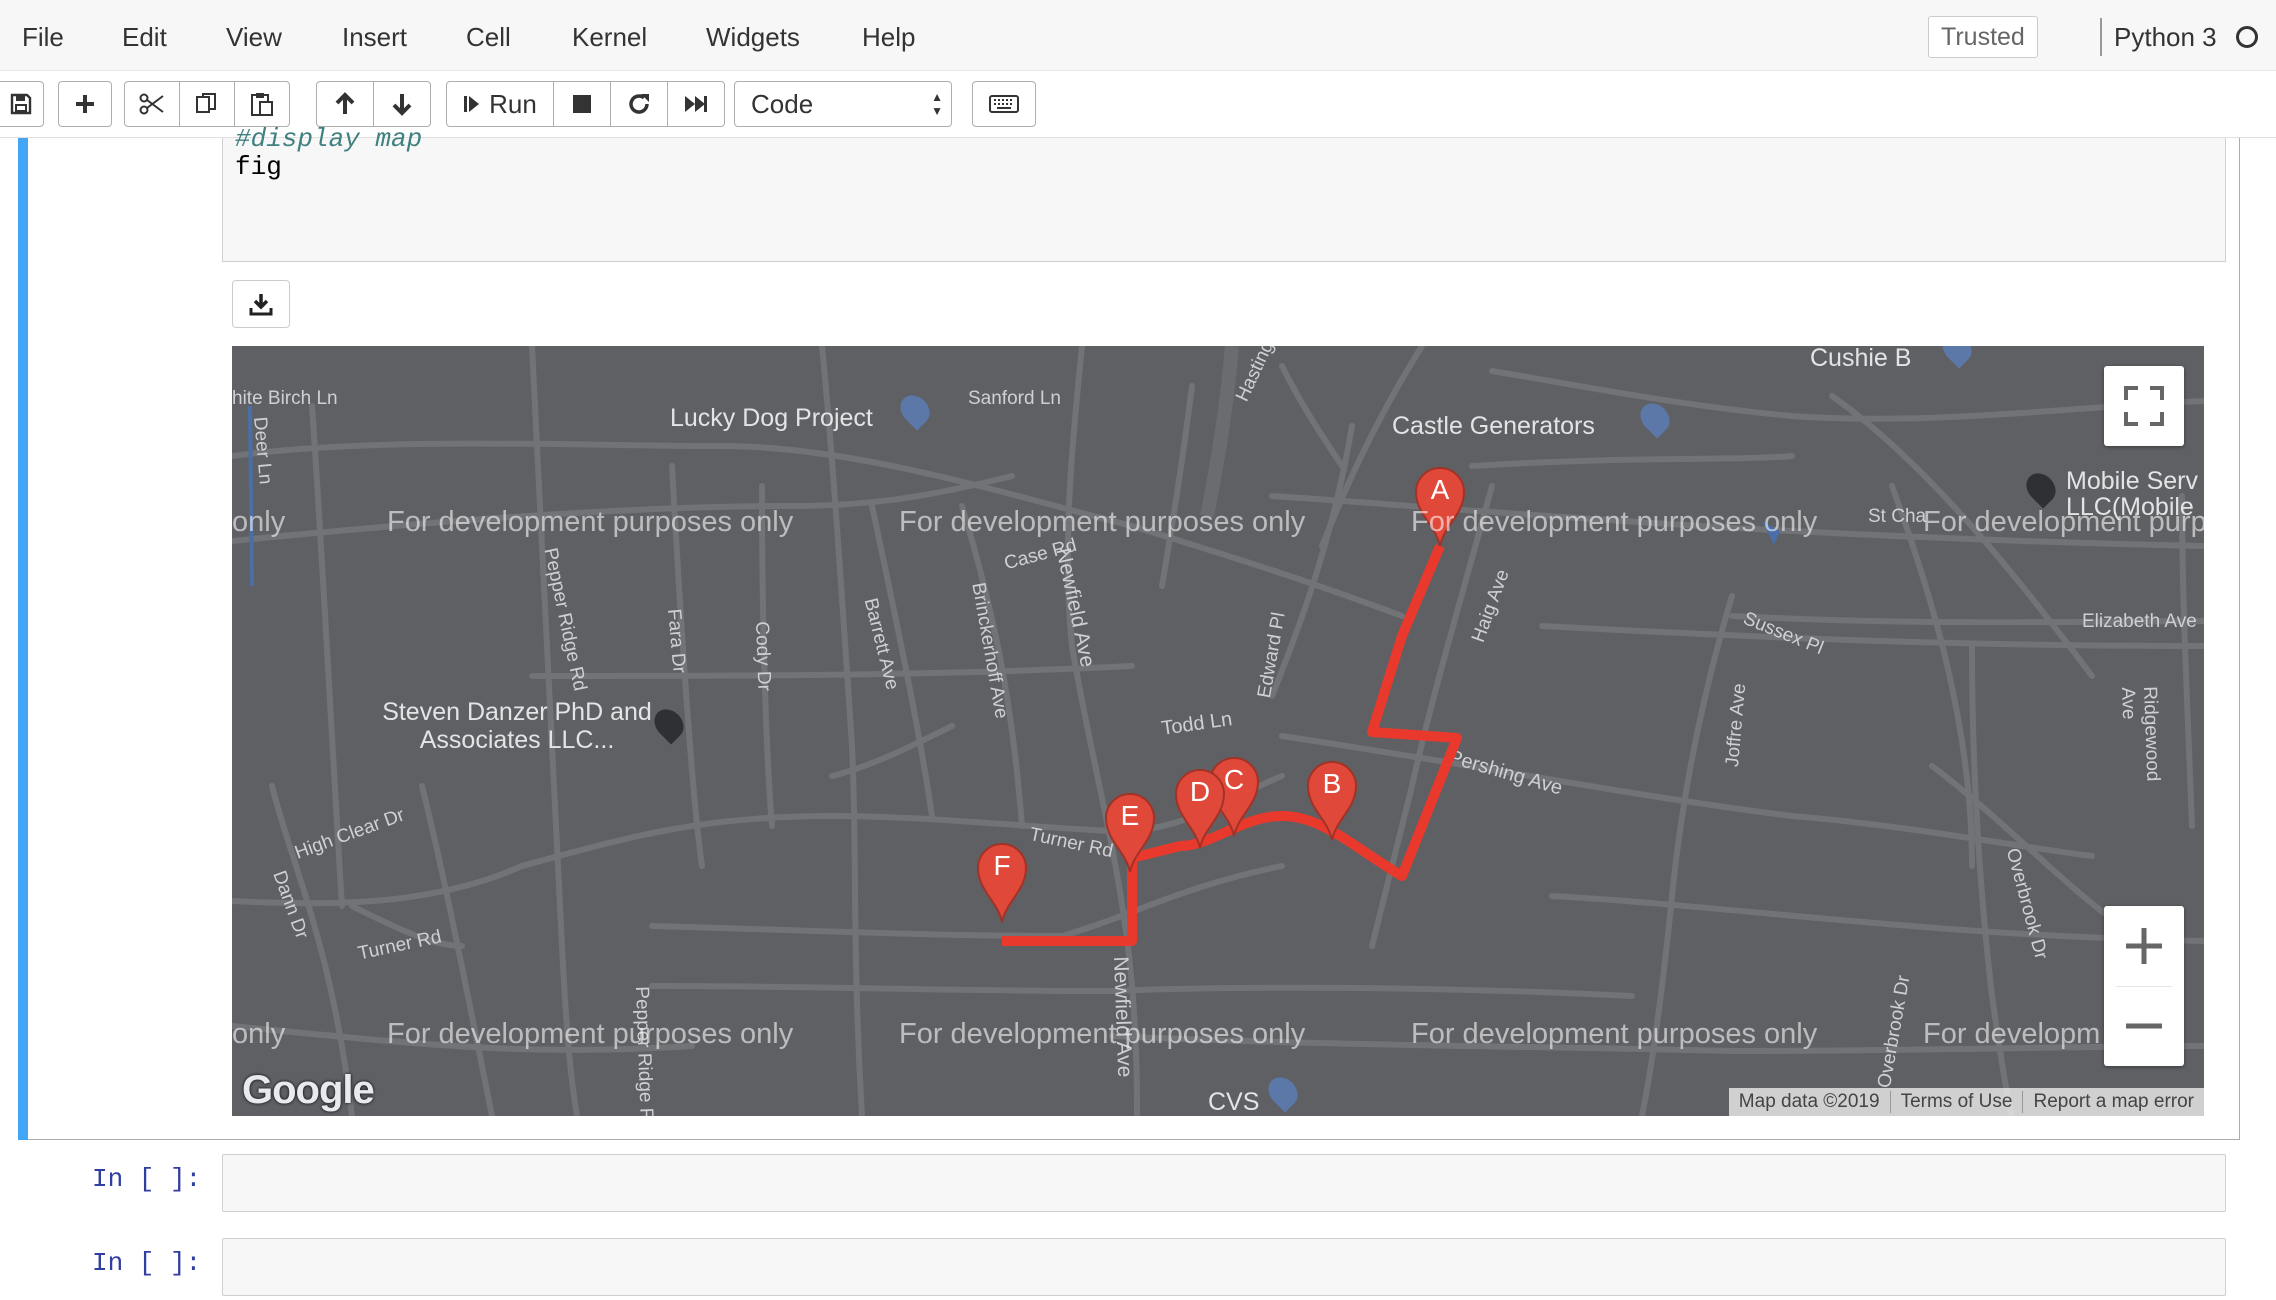 Image resolution: width=2276 pixels, height=1300 pixels. Describe the element at coordinates (43, 37) in the screenshot. I see `menu-file: File` at that location.